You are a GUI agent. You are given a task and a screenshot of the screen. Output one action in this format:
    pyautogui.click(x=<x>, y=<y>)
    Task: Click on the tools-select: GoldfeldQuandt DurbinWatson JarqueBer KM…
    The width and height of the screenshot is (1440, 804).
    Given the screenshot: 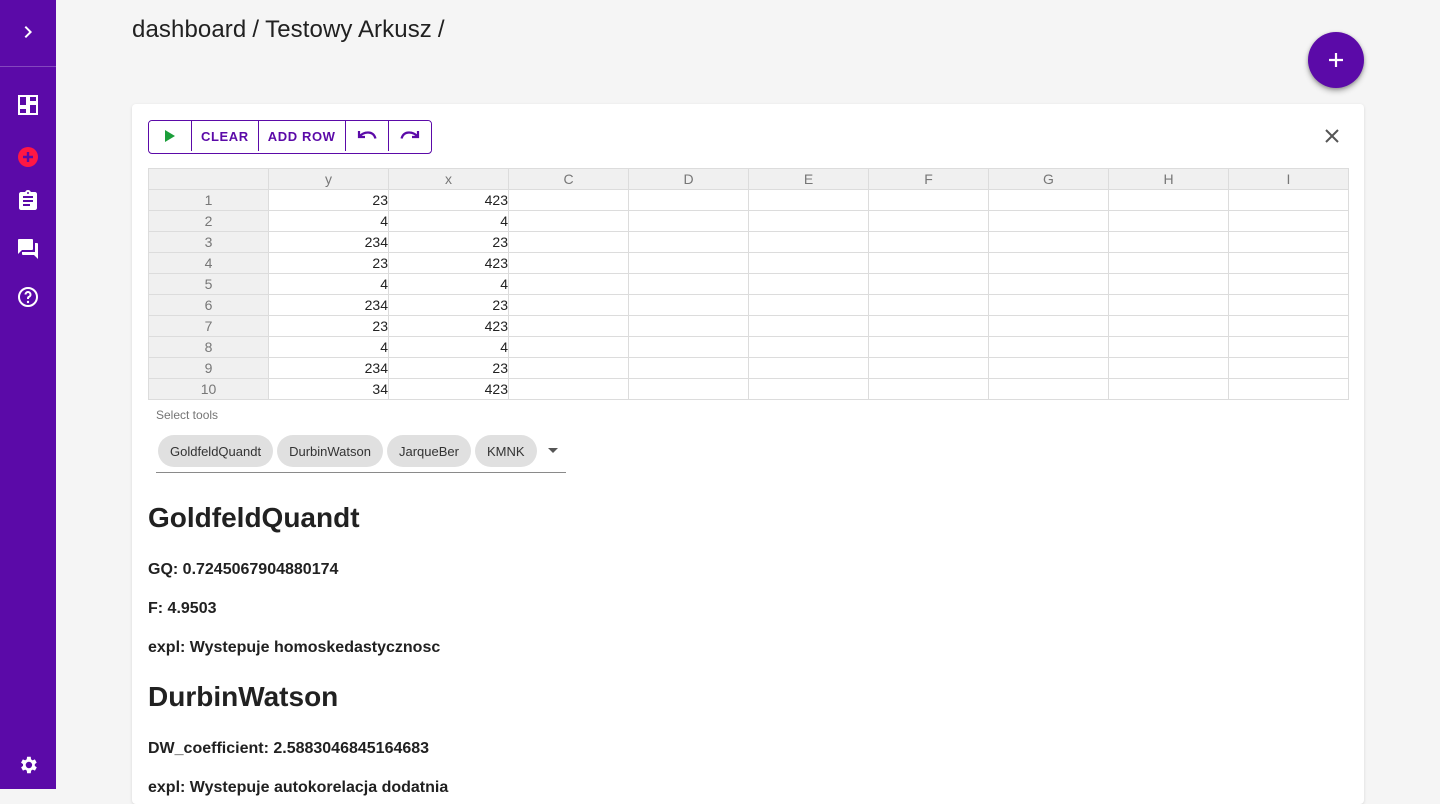 What is the action you would take?
    pyautogui.click(x=361, y=451)
    